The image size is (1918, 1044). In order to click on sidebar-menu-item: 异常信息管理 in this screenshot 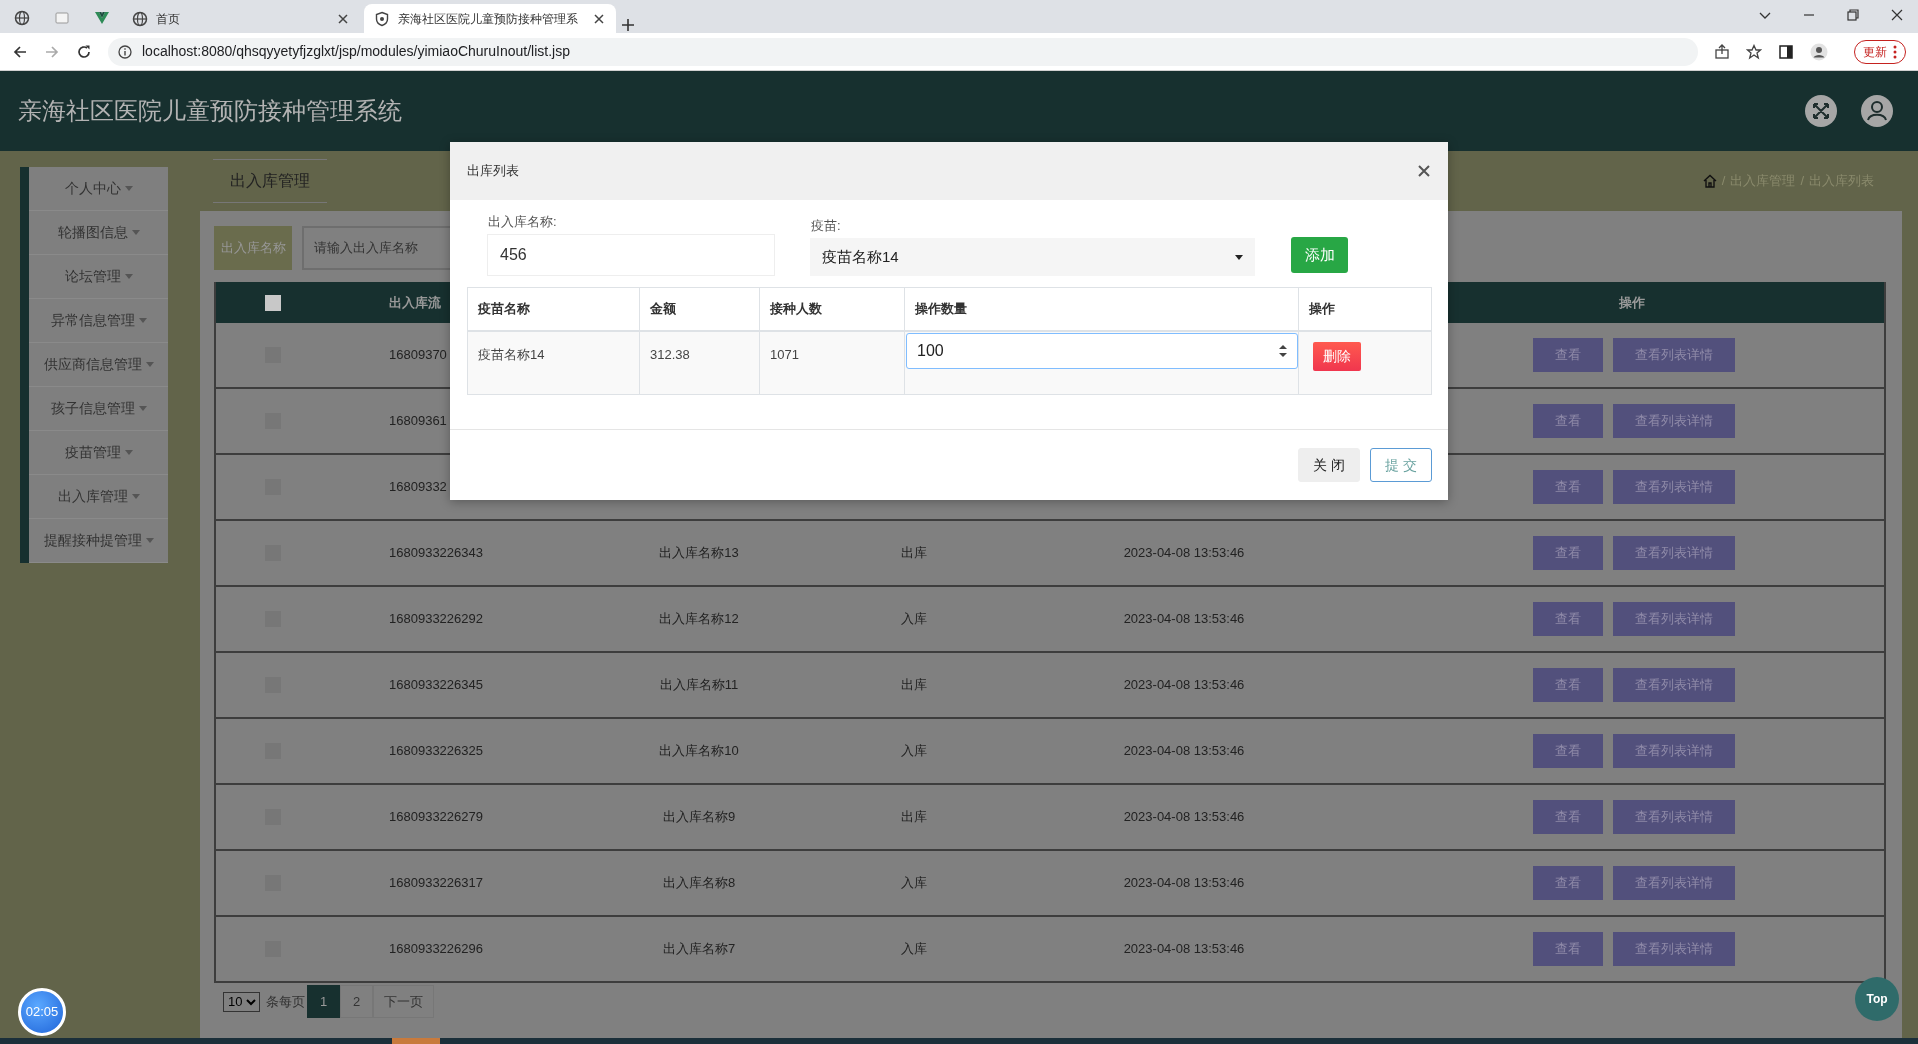, I will do `click(98, 321)`.